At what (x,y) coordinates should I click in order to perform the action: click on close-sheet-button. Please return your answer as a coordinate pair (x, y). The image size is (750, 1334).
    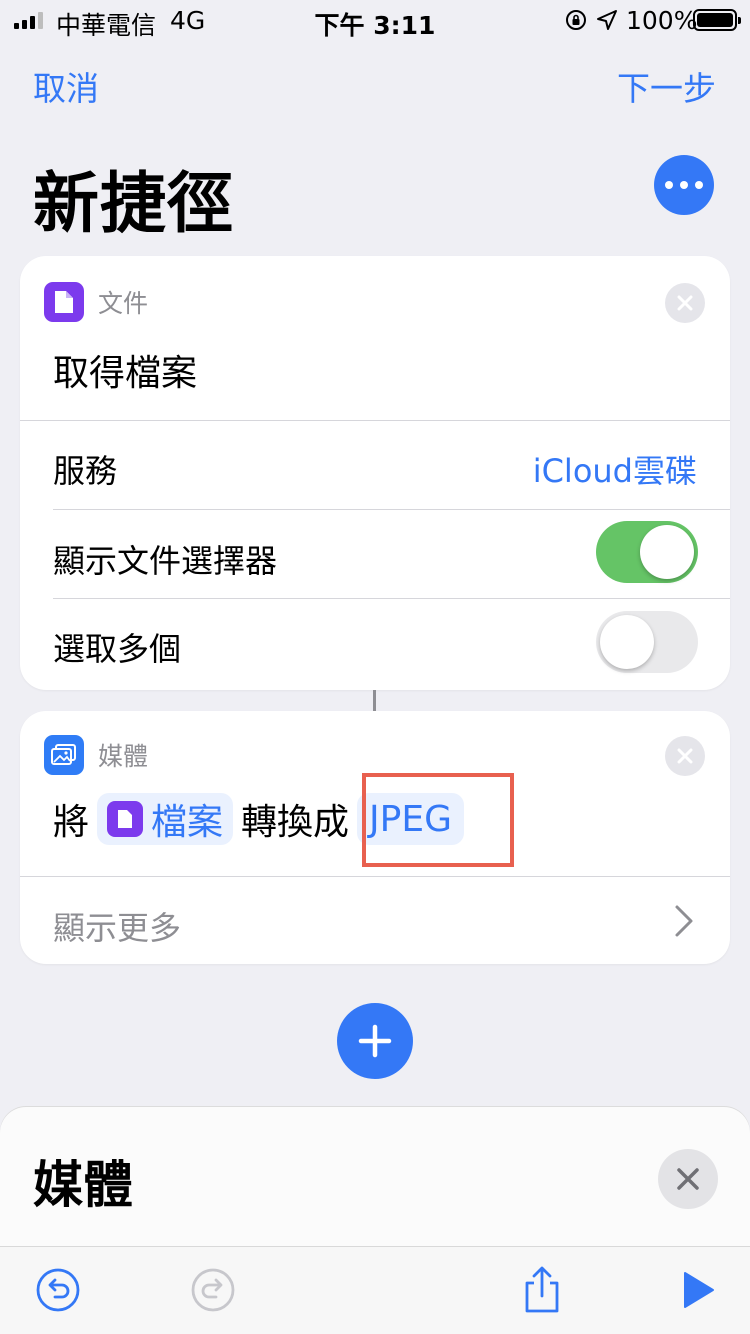
    Looking at the image, I should click on (688, 1179).